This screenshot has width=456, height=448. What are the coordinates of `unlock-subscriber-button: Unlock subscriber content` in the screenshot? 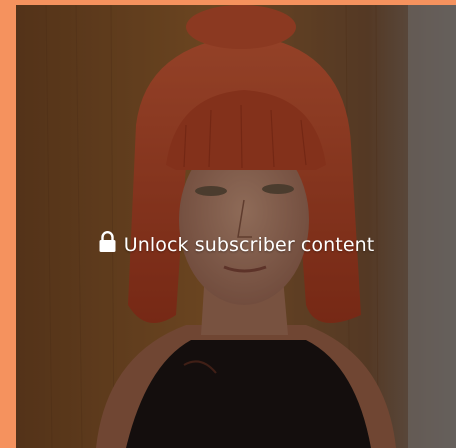 It's located at (236, 245).